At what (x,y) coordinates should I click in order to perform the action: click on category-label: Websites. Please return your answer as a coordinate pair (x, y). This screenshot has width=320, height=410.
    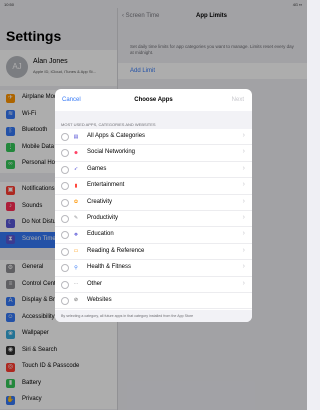
    Looking at the image, I should click on (99, 299).